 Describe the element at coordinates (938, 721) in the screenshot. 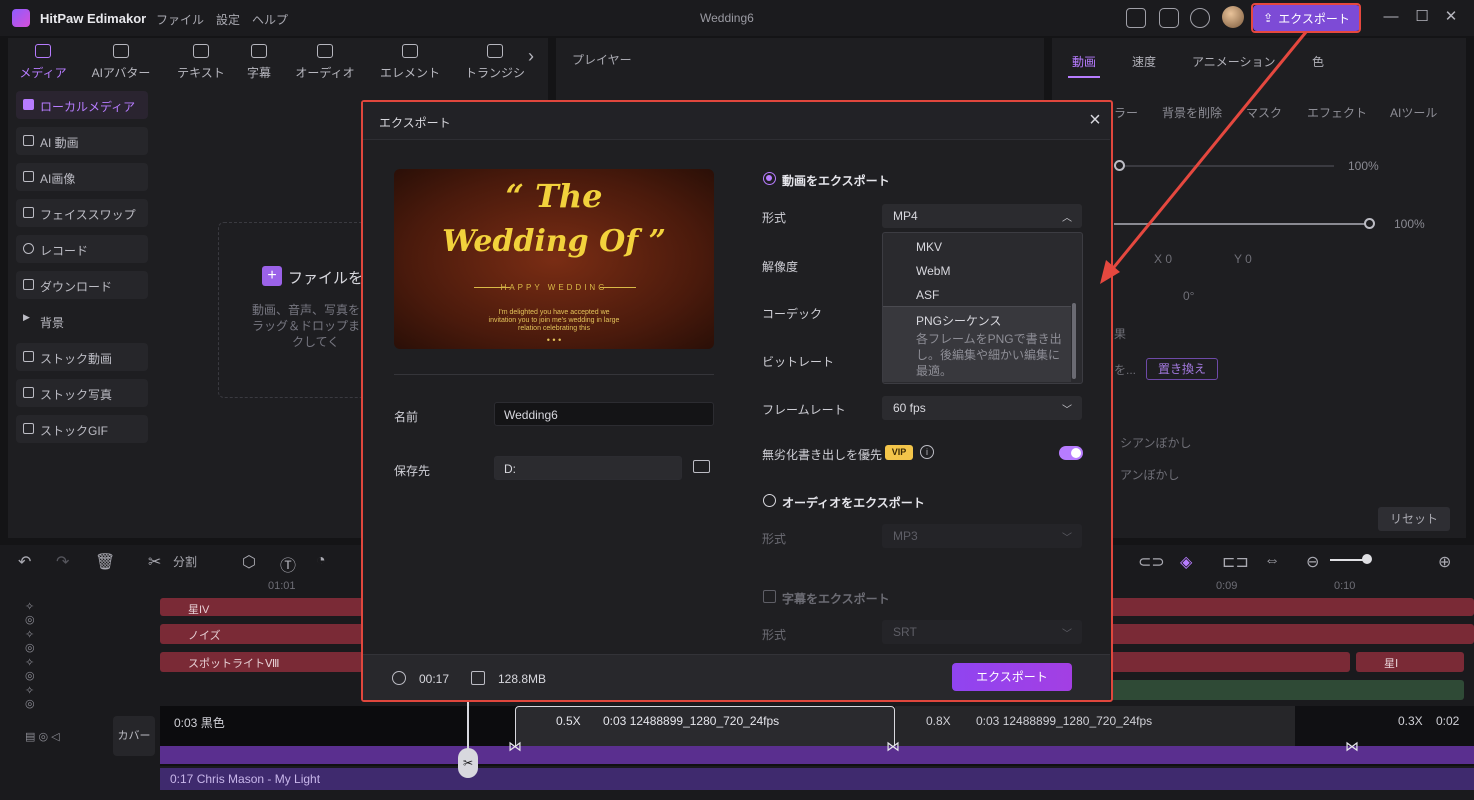

I see `clip-b-speed: 0.8X` at that location.